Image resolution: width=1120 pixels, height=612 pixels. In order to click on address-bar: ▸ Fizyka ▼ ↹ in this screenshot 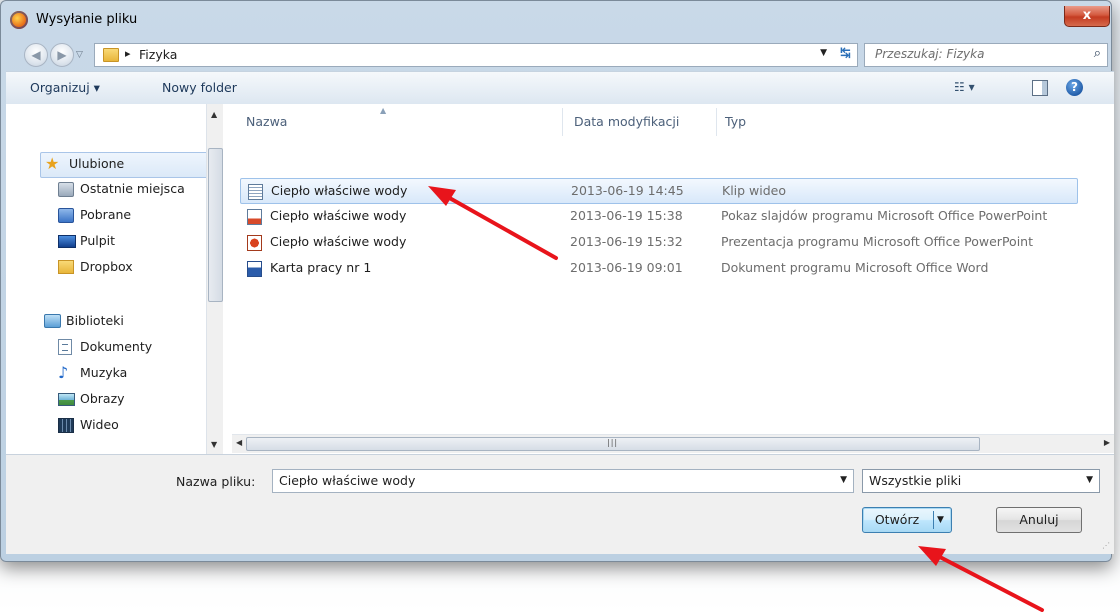, I will do `click(476, 55)`.